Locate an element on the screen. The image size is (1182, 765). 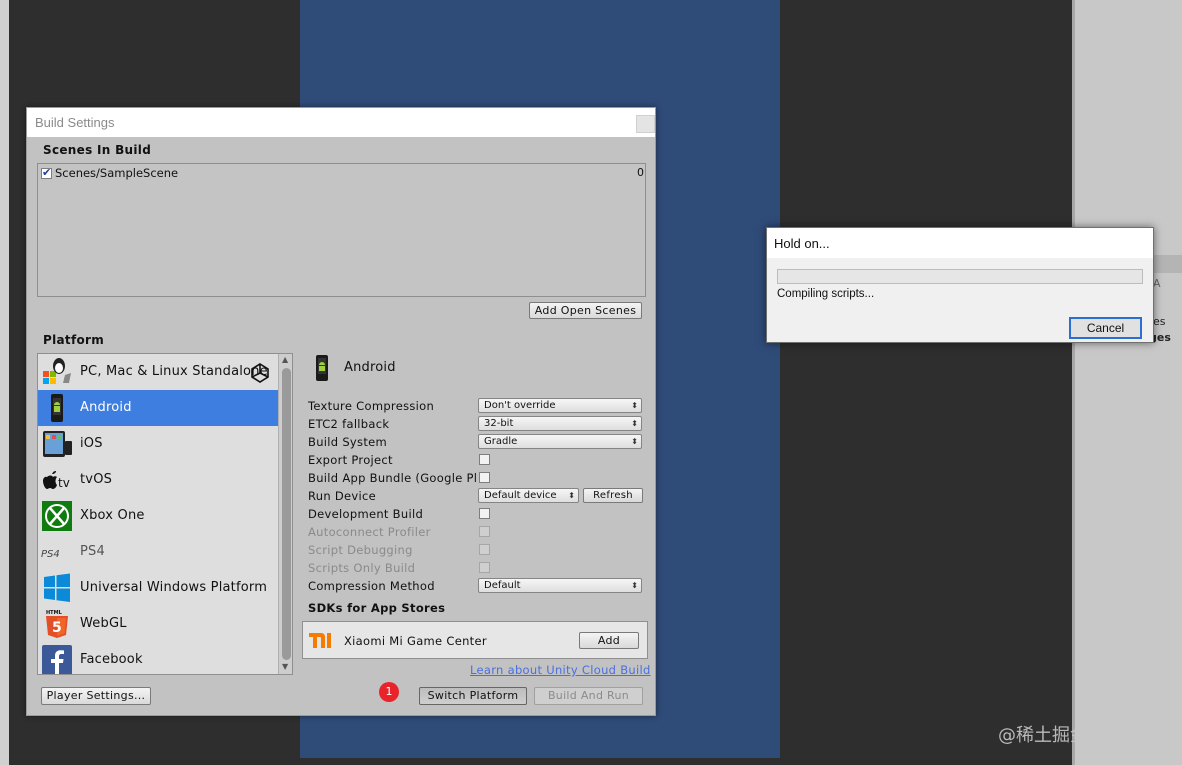
dropdown-value: Default is located at coordinates (502, 585).